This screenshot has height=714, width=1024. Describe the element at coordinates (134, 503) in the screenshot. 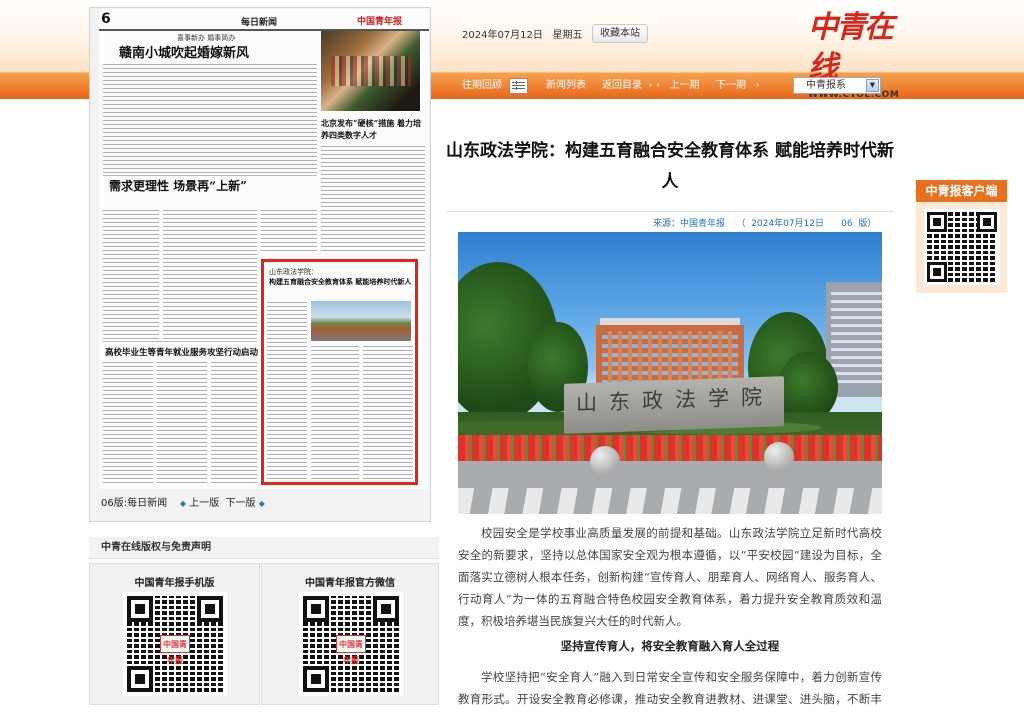

I see `page-footer-label: 06版:每日新闻` at that location.